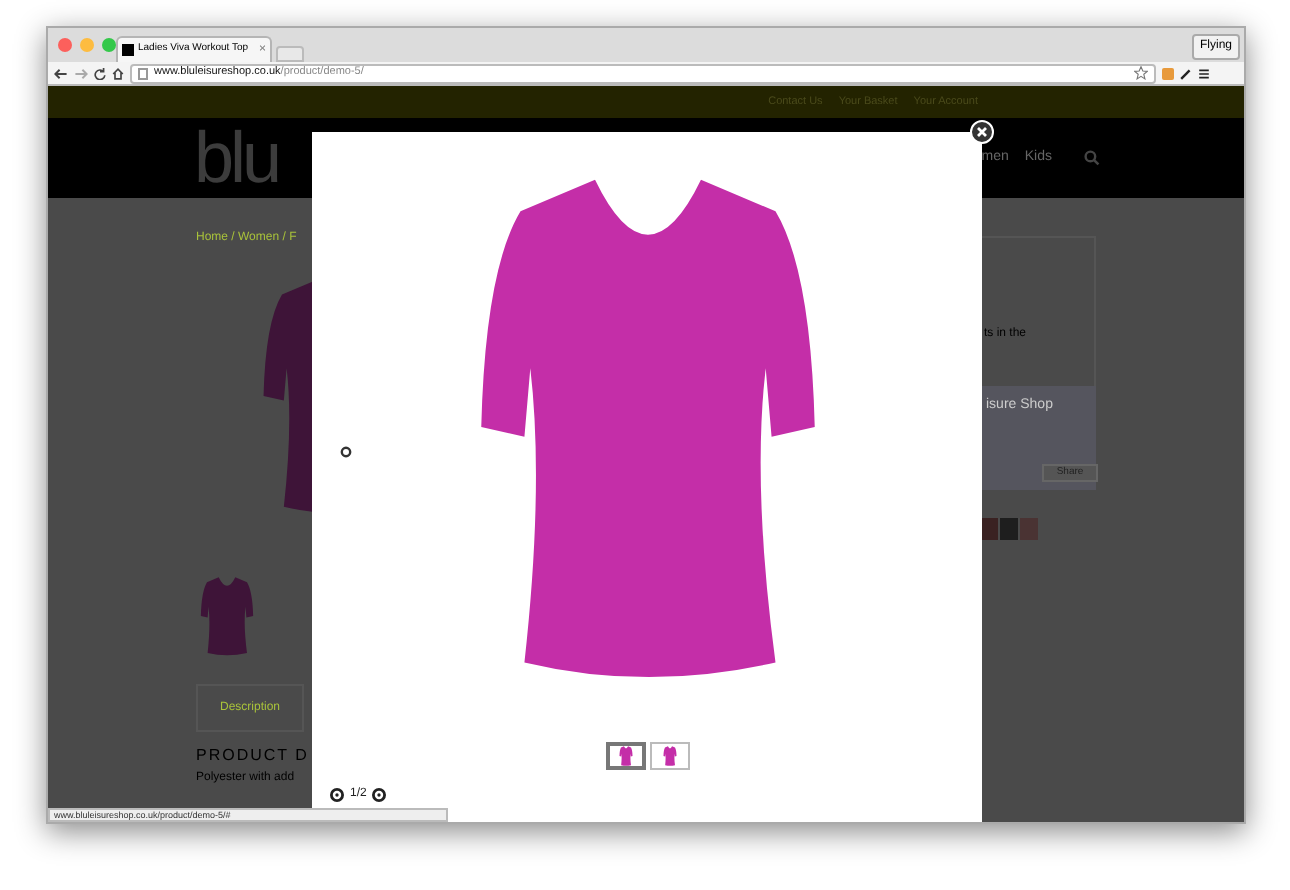  Describe the element at coordinates (227, 616) in the screenshot. I see `product-thumbnail` at that location.